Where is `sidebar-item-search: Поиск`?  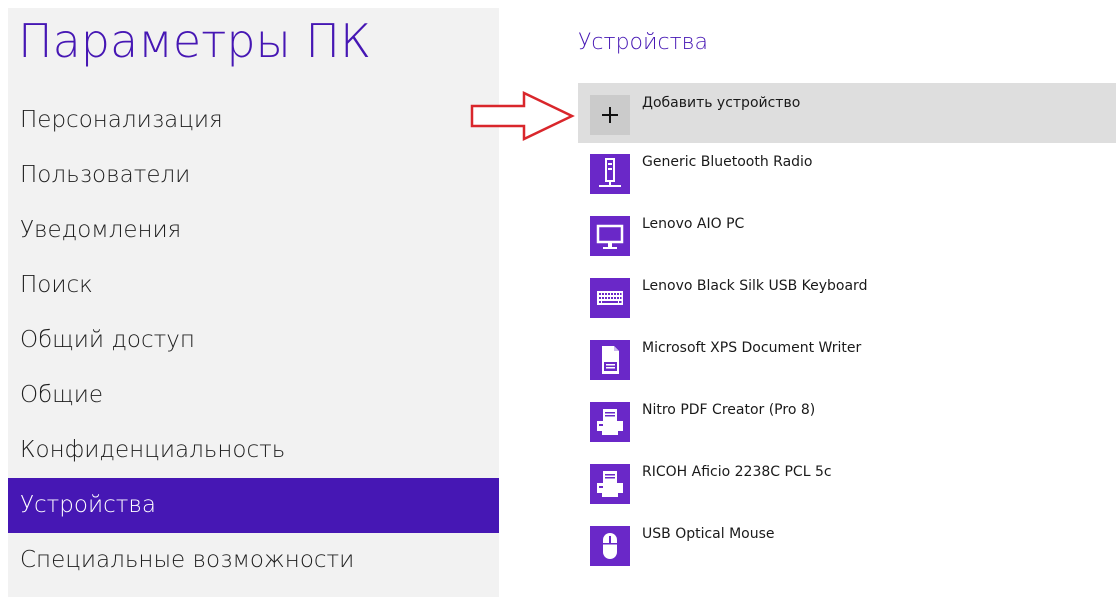 sidebar-item-search: Поиск is located at coordinates (253, 285).